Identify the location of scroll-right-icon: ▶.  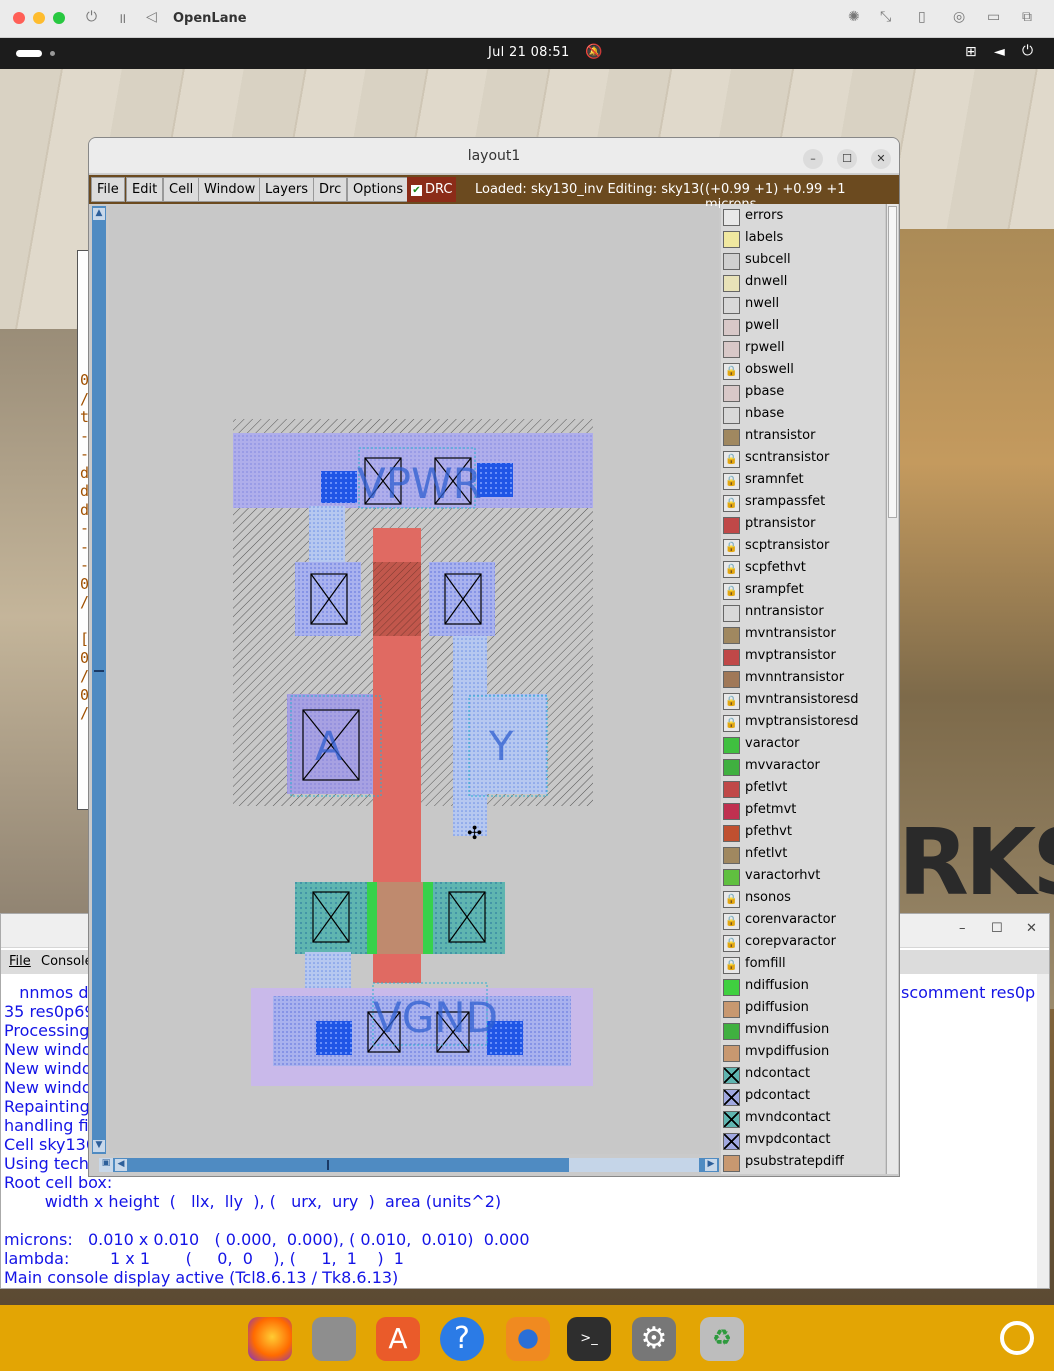
(711, 1165).